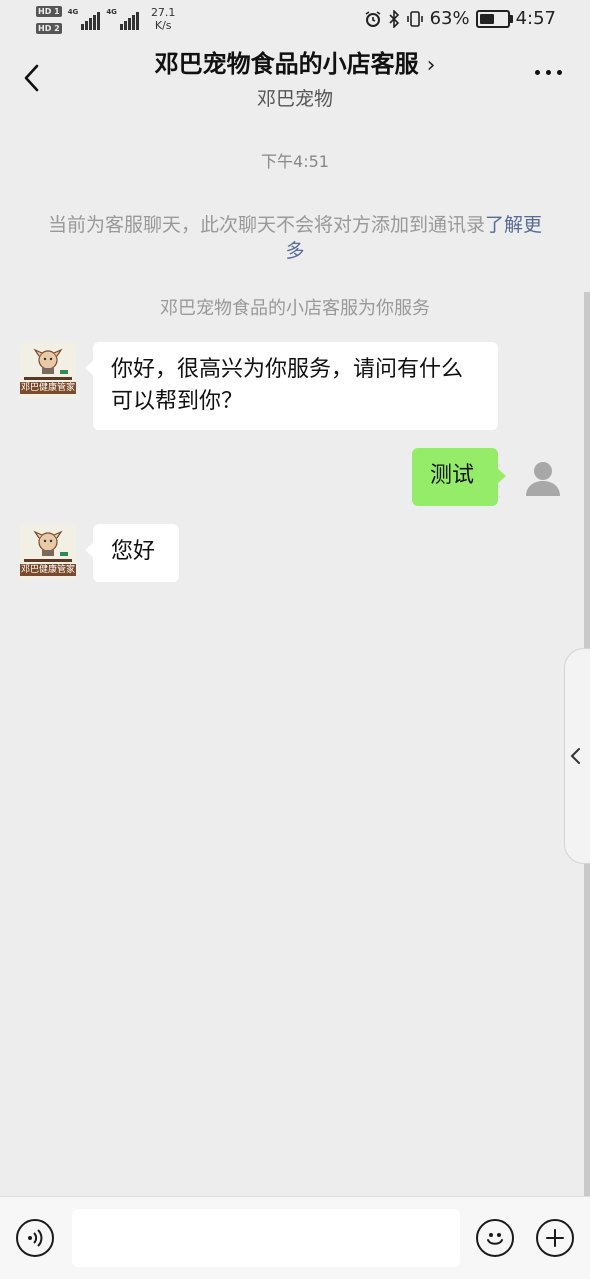 This screenshot has width=590, height=1279. Describe the element at coordinates (295, 21) in the screenshot. I see `status-bar: HD 1 HD 2 4G 4G 27.1 K/s 63% 4:57` at that location.